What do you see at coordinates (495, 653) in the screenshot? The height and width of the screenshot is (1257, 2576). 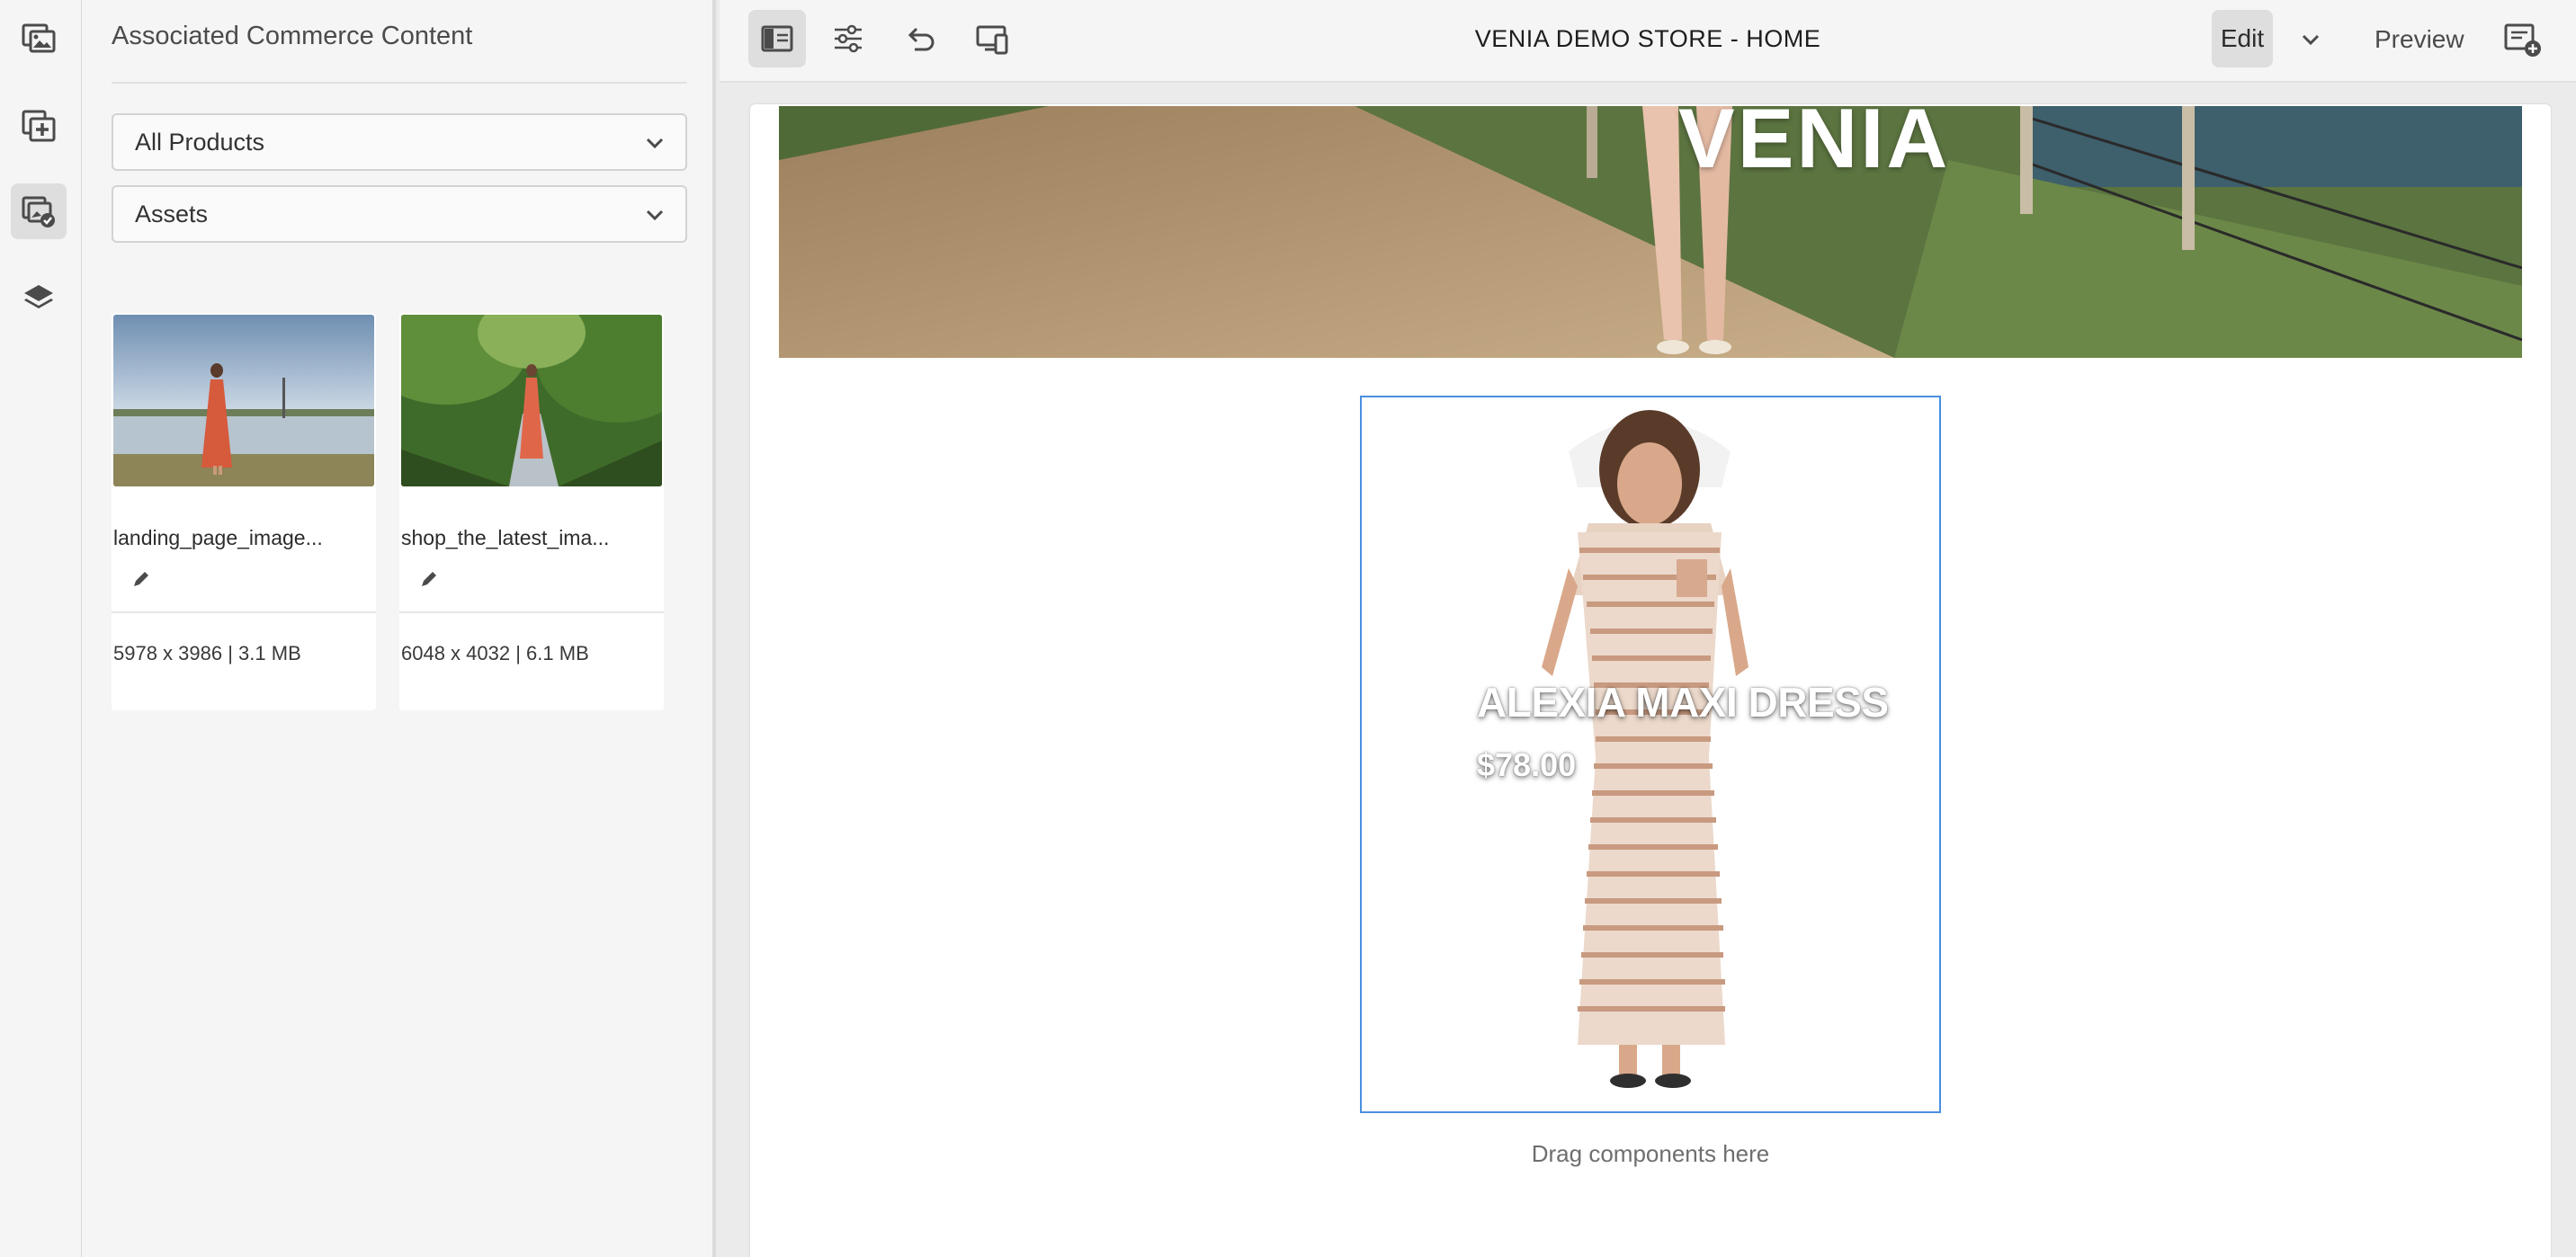 I see `asset-meta: 6048 x 4032 | 6.1 MB` at bounding box center [495, 653].